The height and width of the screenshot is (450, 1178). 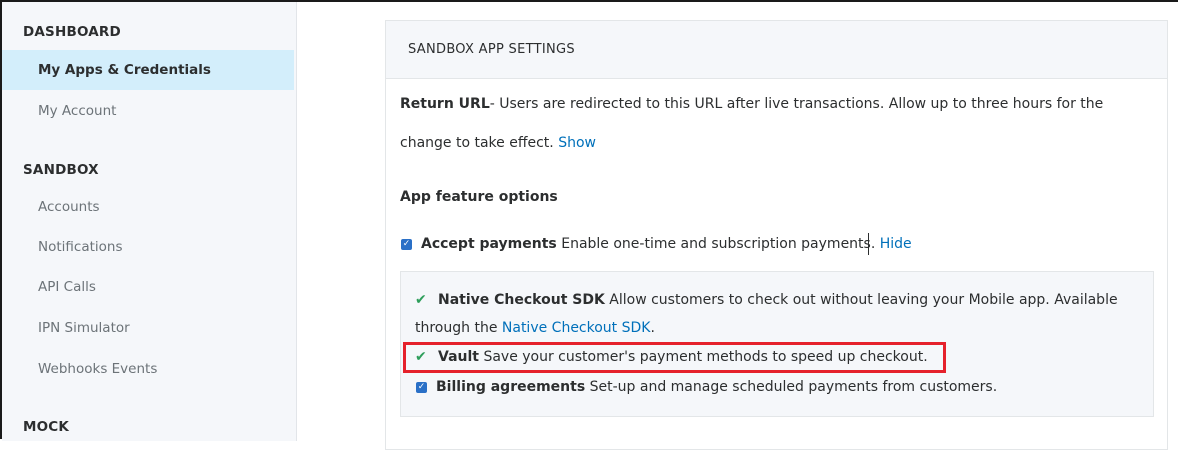 I want to click on return-url-line2: change to take effect. Show, so click(x=498, y=143).